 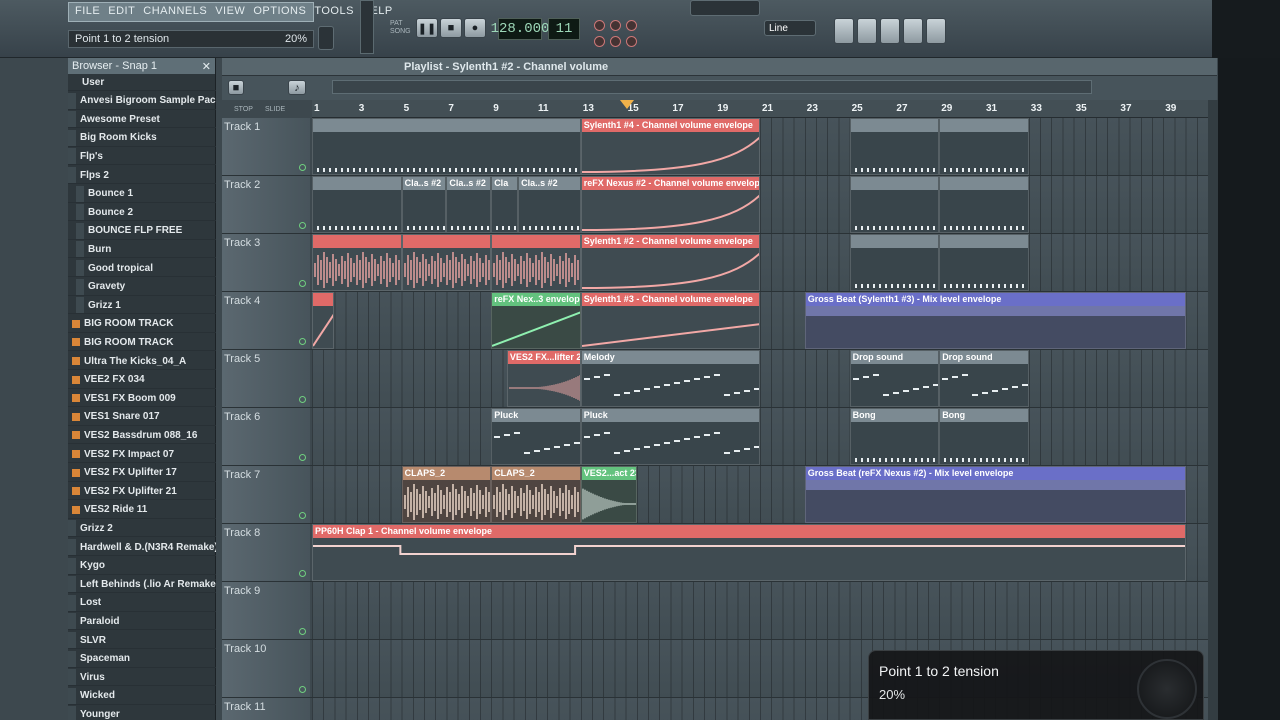 I want to click on stop-button: ■, so click(x=451, y=28).